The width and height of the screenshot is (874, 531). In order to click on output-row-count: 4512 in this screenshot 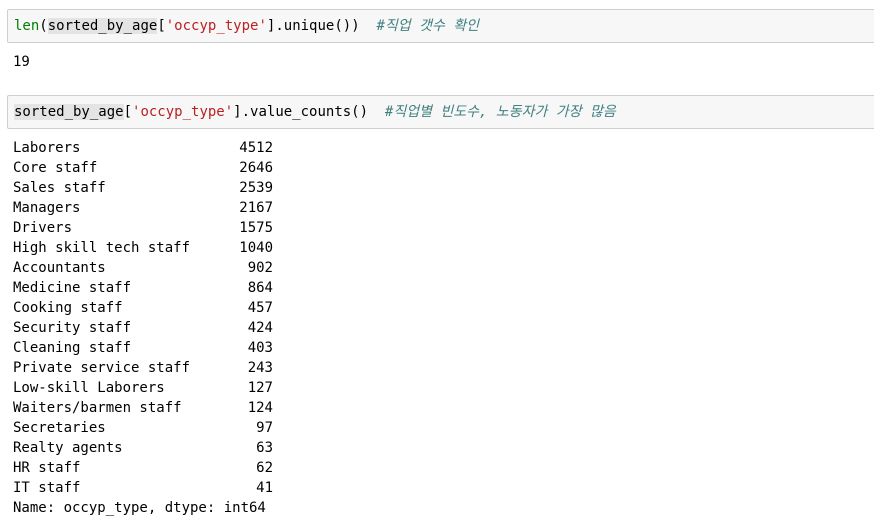, I will do `click(256, 148)`.